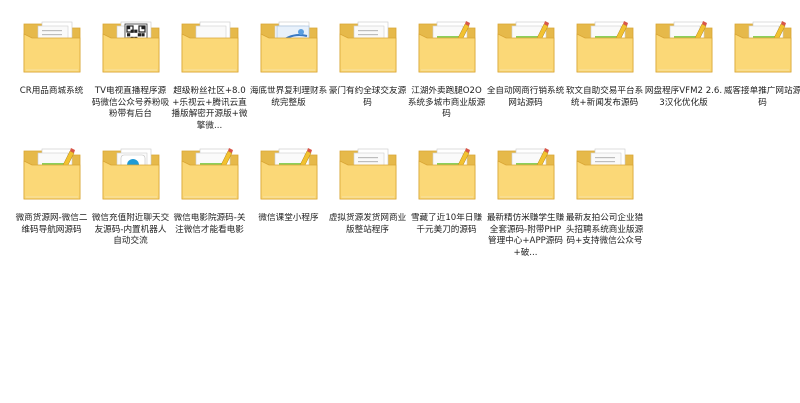 Image resolution: width=800 pixels, height=403 pixels. What do you see at coordinates (367, 97) in the screenshot?
I see `folder-label: 豪门有约全球交友源码` at bounding box center [367, 97].